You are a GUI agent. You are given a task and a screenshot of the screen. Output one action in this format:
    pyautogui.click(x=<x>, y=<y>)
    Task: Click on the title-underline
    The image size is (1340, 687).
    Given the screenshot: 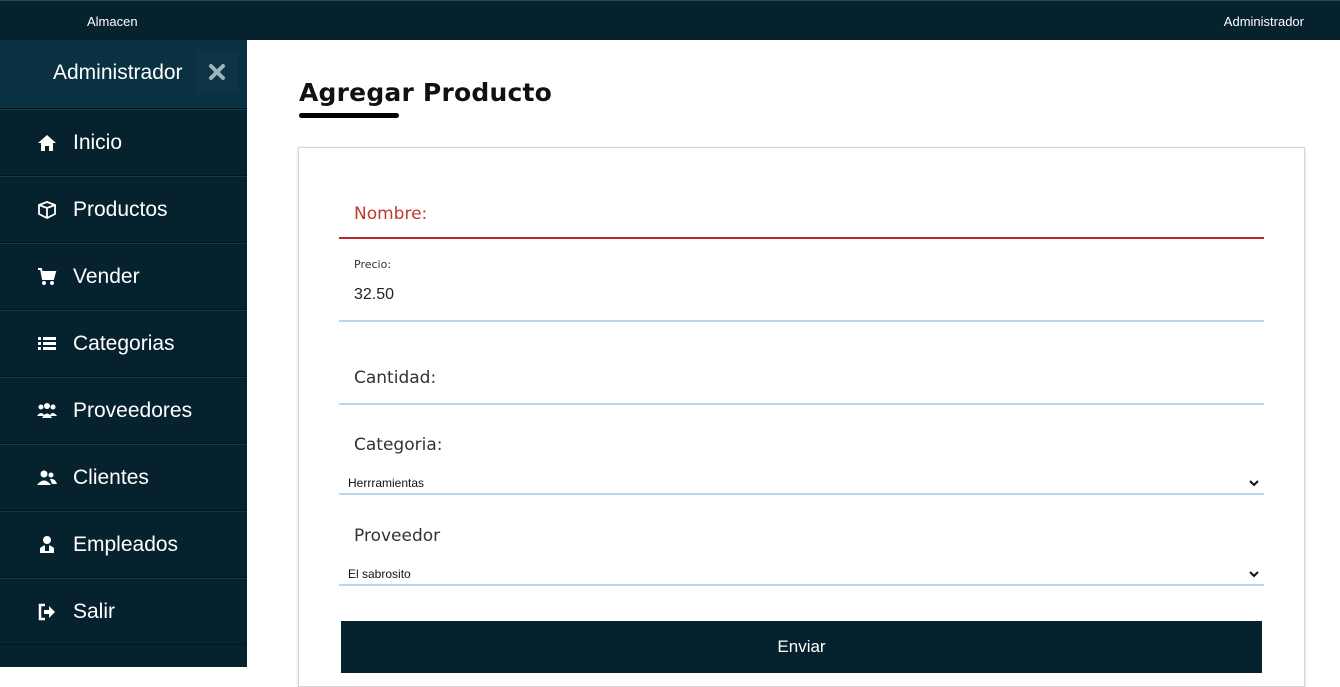 What is the action you would take?
    pyautogui.click(x=349, y=115)
    